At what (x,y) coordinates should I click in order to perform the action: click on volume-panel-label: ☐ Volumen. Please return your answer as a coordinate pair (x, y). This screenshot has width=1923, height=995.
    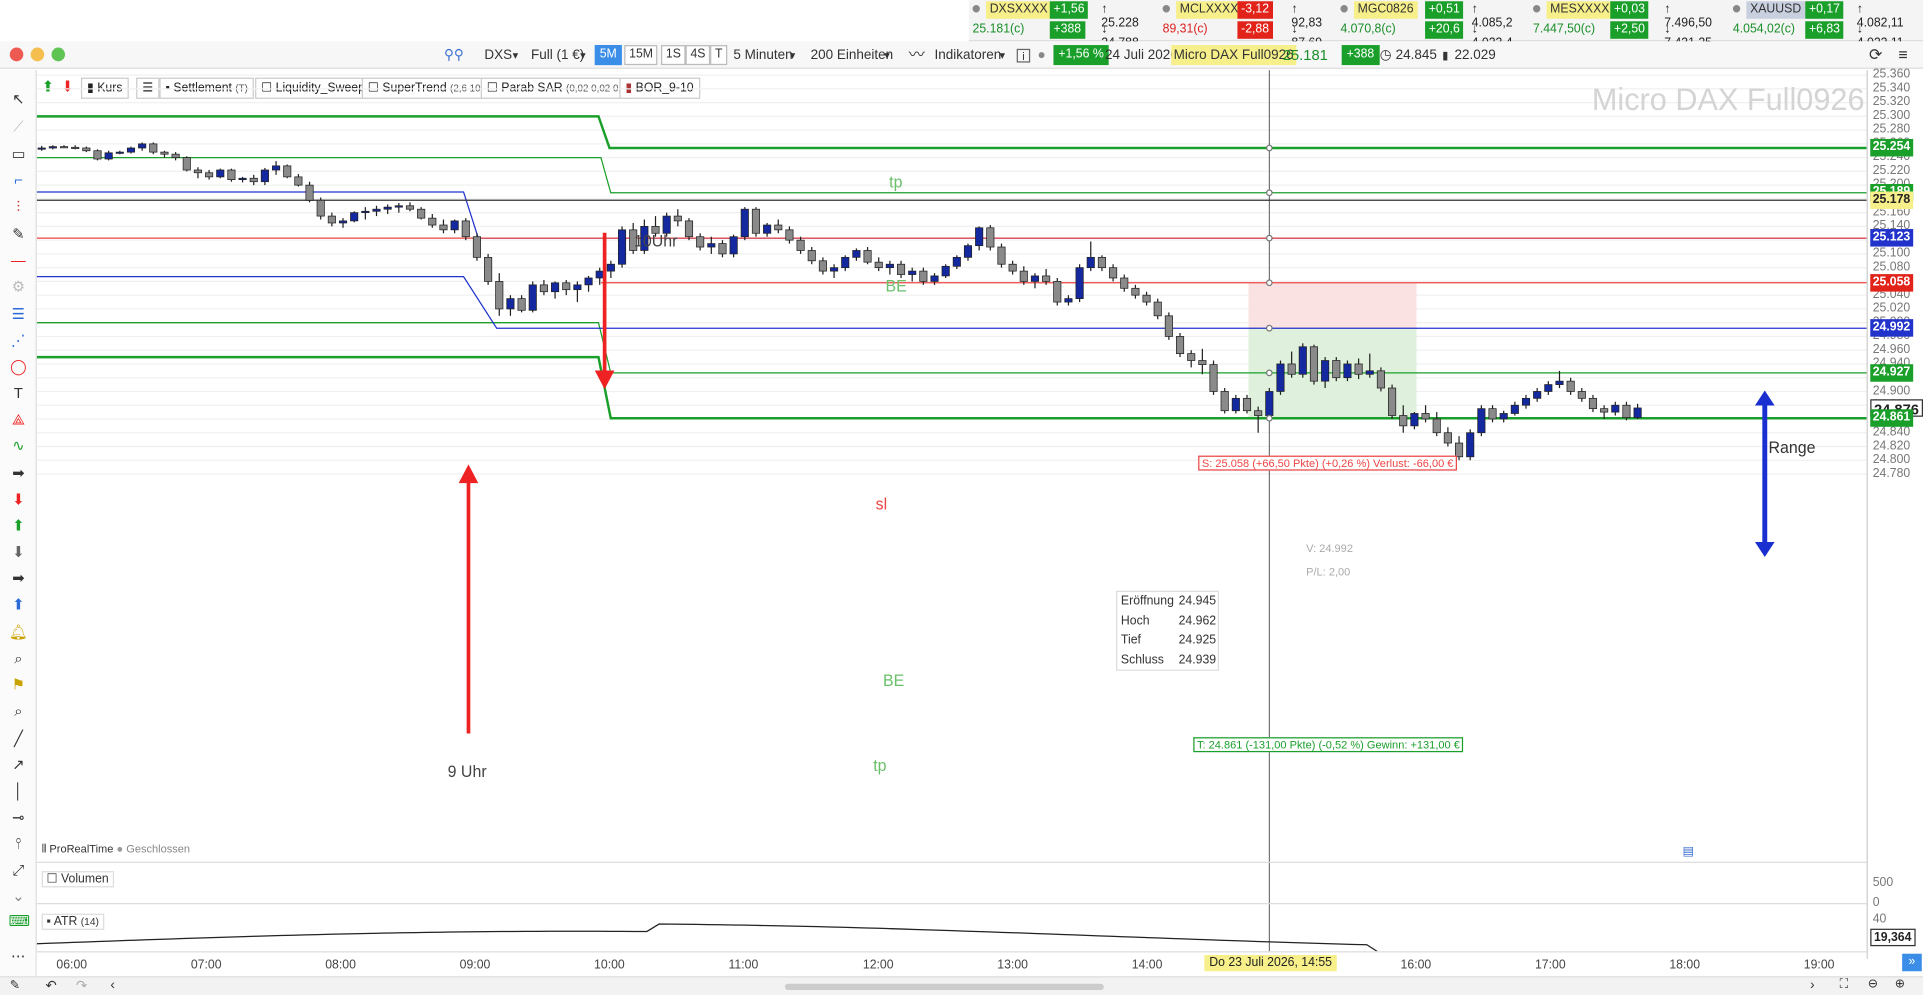
    Looking at the image, I should click on (77, 879).